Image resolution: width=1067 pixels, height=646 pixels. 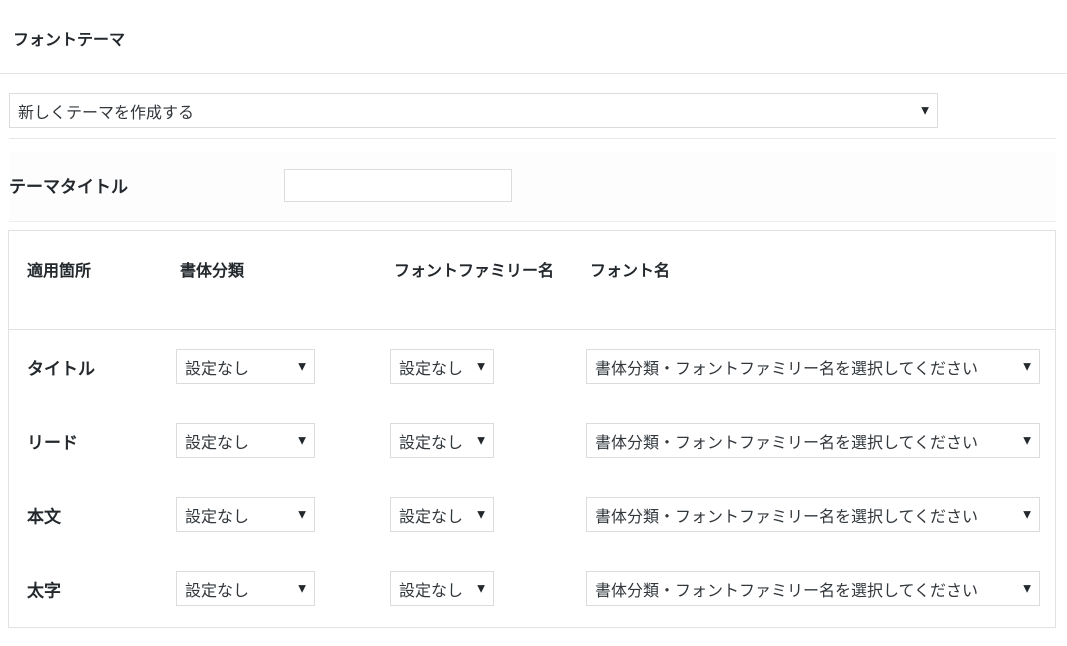 What do you see at coordinates (44, 517) in the screenshot?
I see `row-label-body: 本文` at bounding box center [44, 517].